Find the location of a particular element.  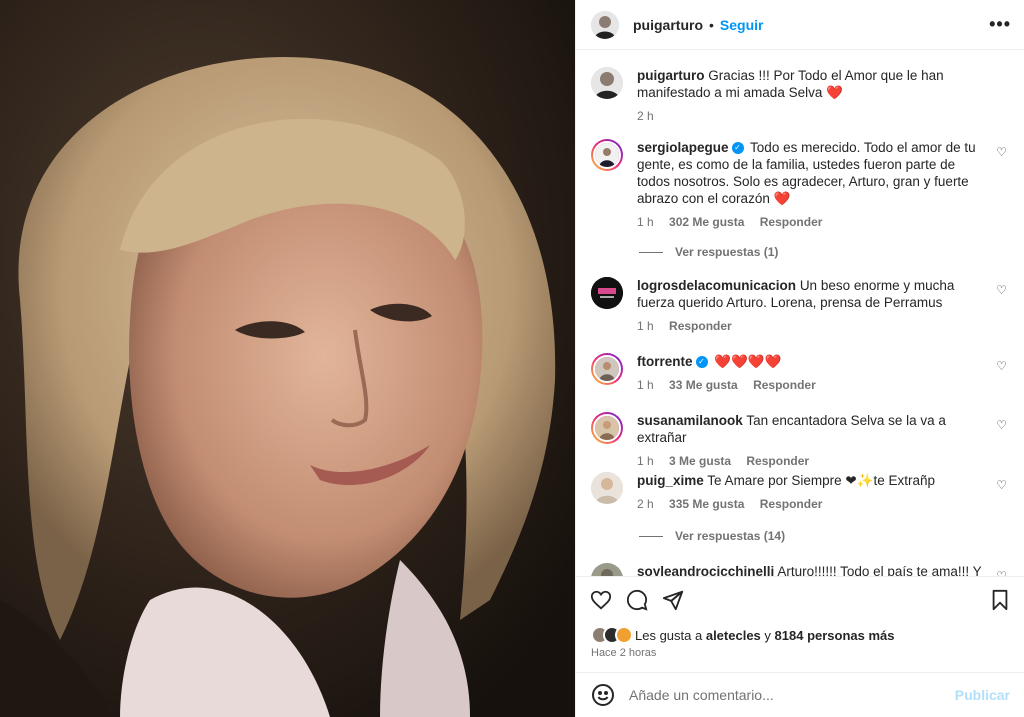

likes-user: aletecles is located at coordinates (733, 635).